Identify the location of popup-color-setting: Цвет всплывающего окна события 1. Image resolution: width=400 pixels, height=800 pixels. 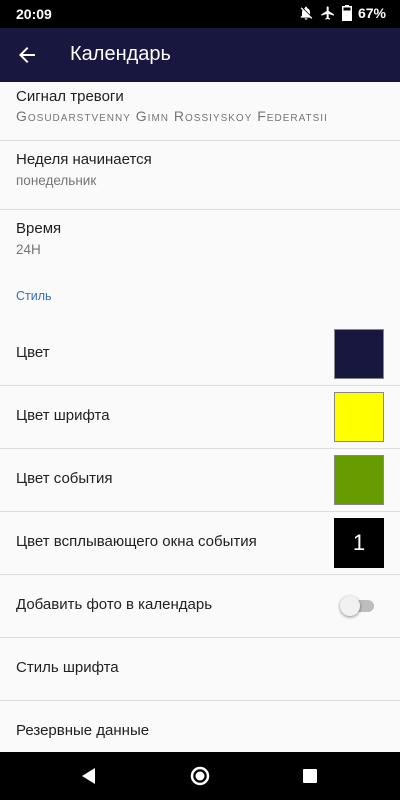
(200, 543).